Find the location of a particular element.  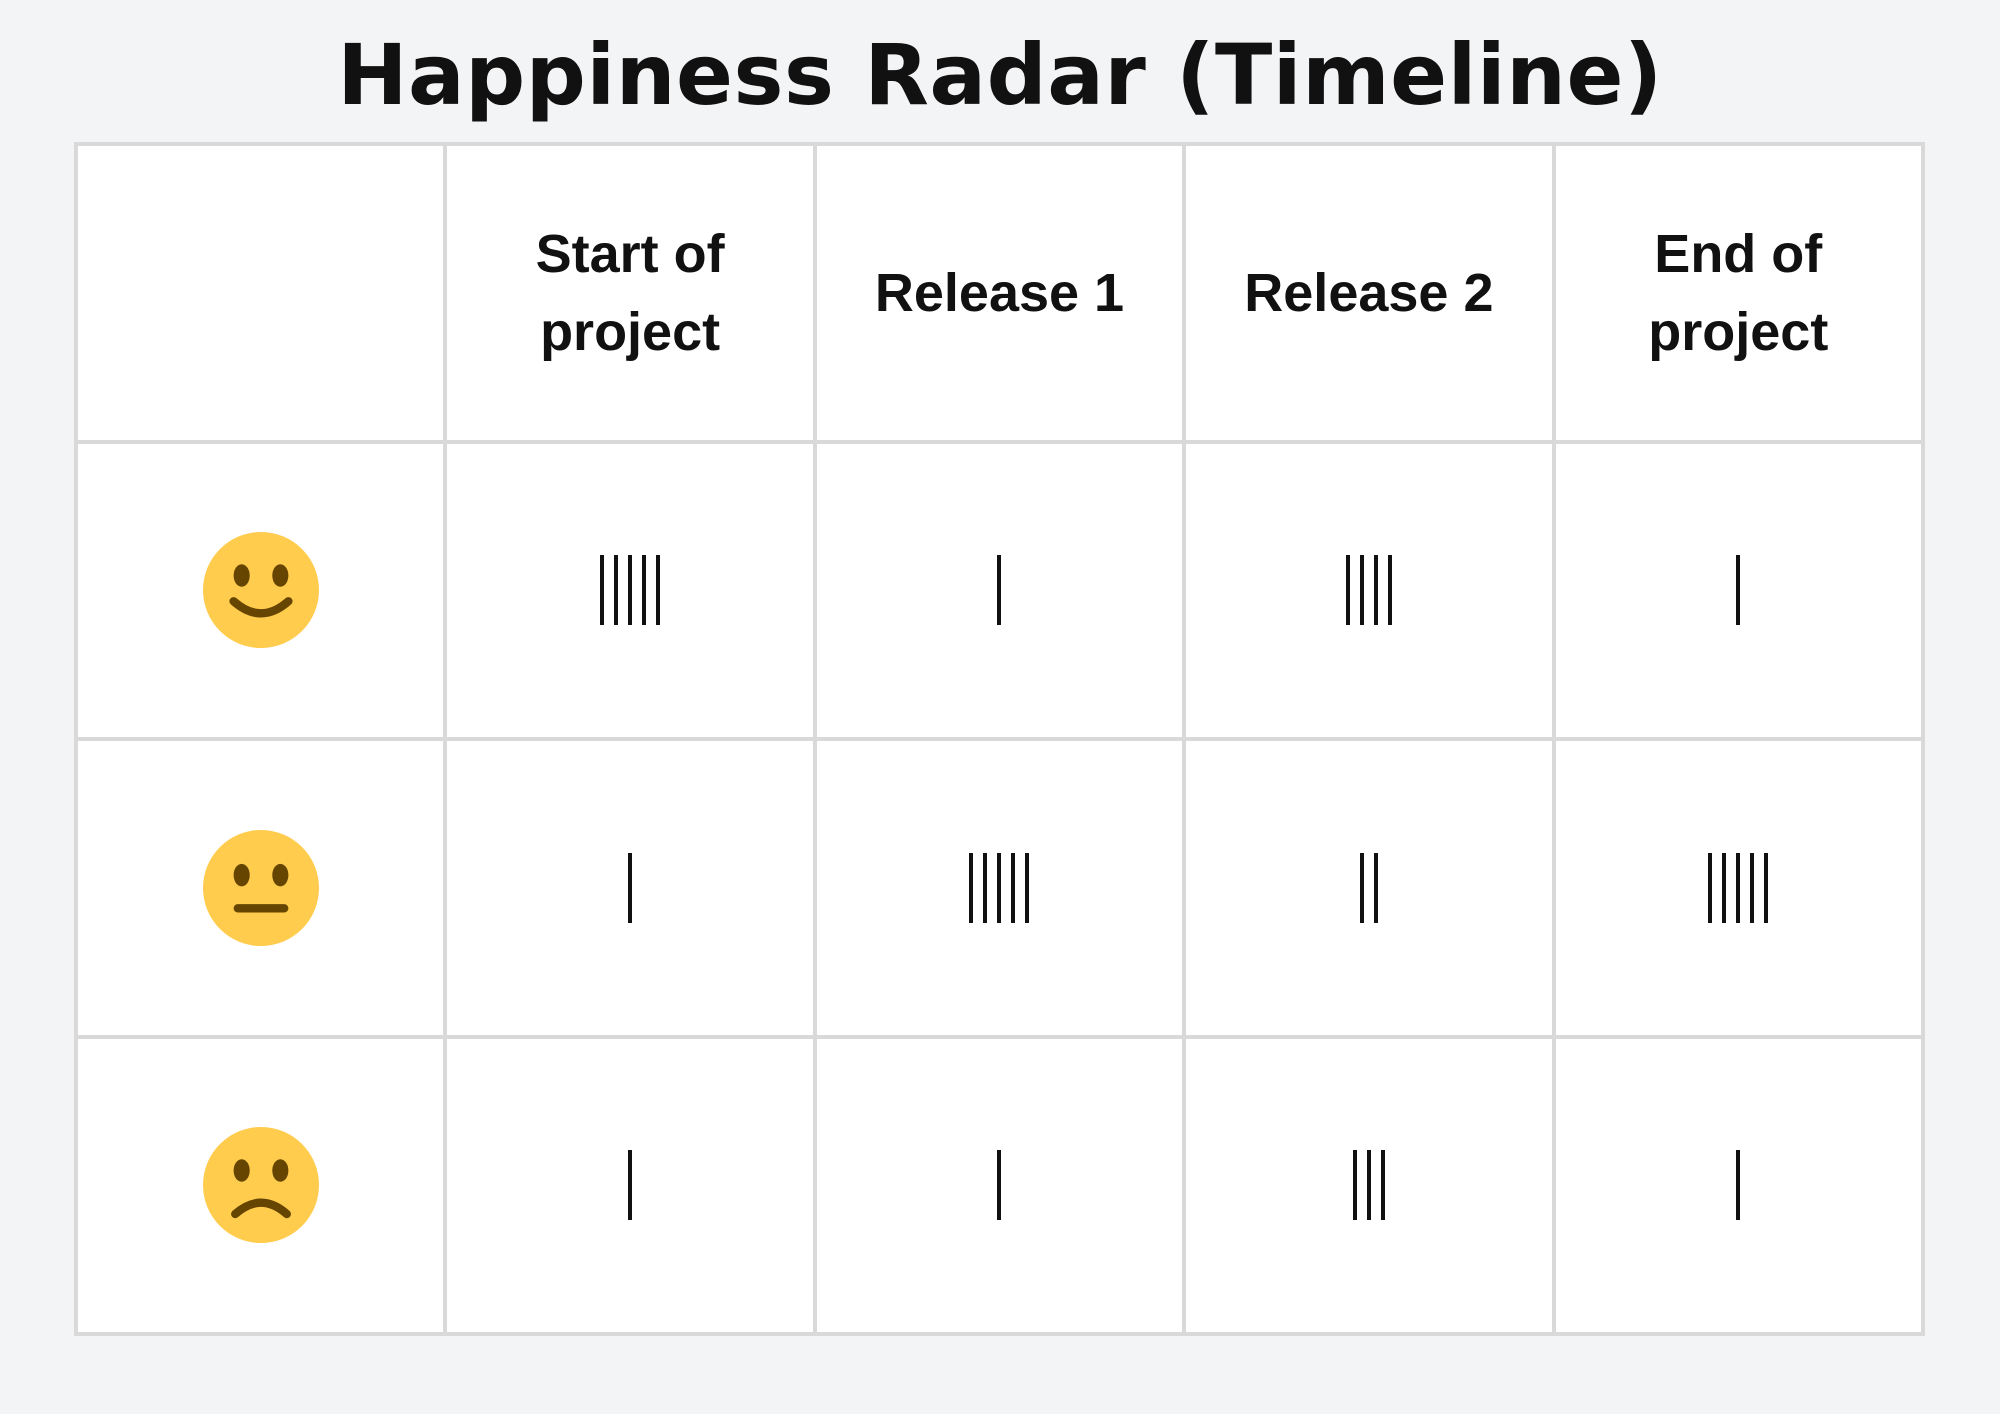

row-header-sad is located at coordinates (261, 1185).